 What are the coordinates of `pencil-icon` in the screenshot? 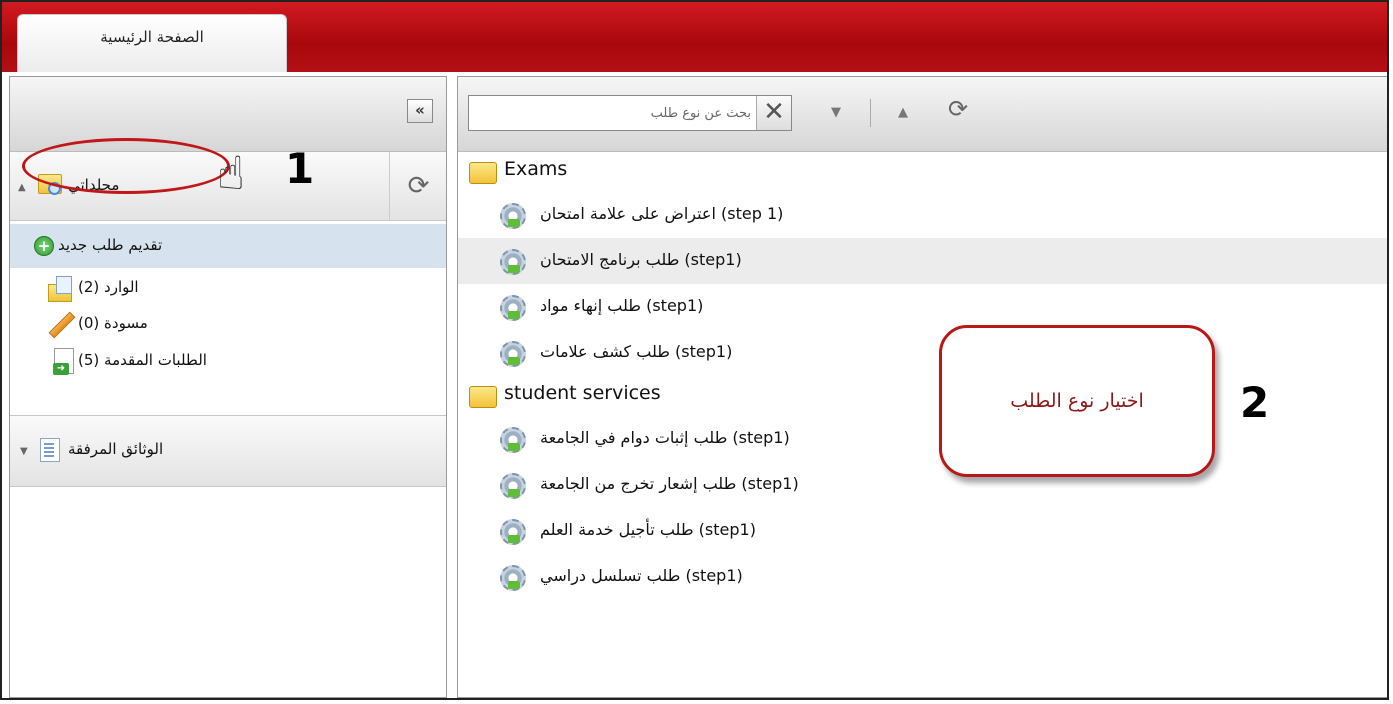 It's located at (62, 325).